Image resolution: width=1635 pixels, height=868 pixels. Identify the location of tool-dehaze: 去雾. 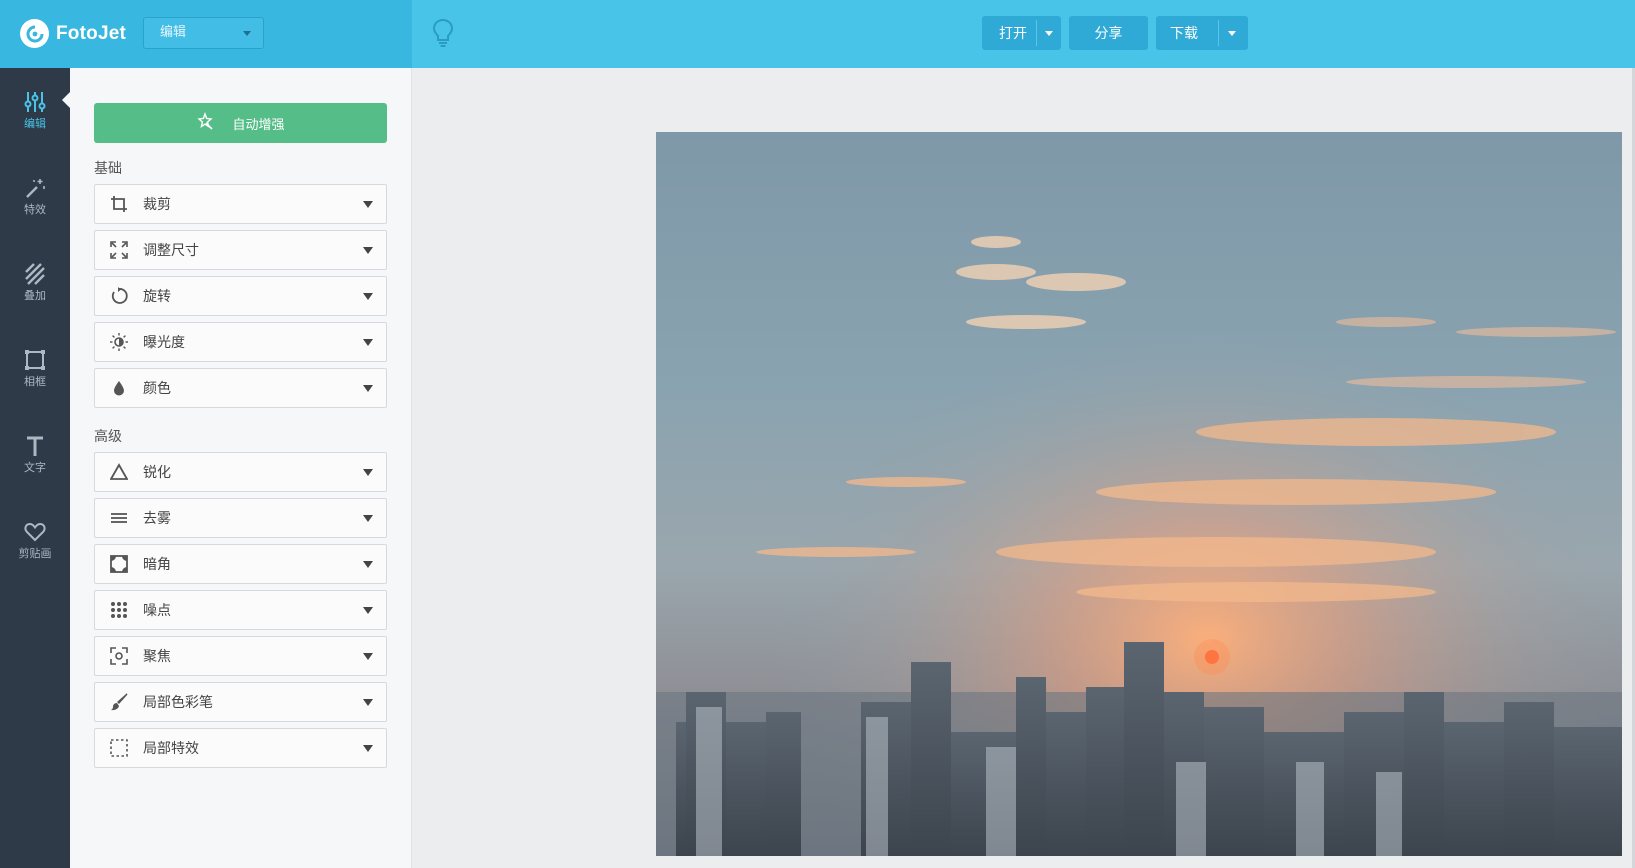
(240, 518).